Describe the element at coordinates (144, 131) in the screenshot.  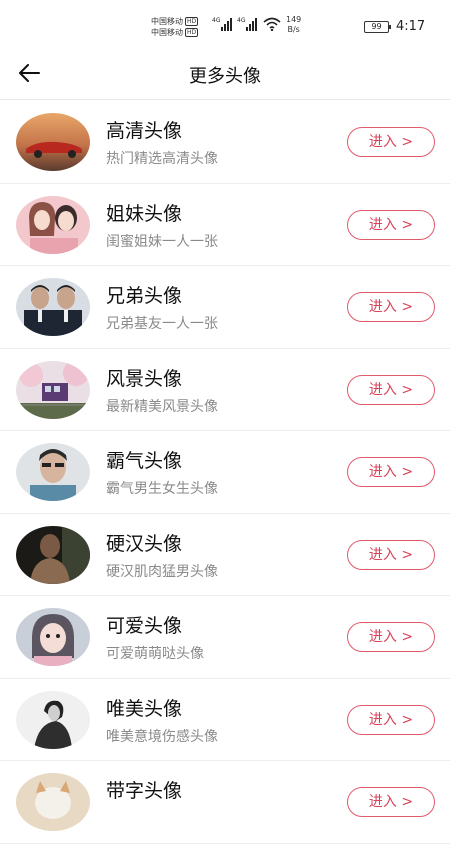
I see `item-title: 高清头像` at that location.